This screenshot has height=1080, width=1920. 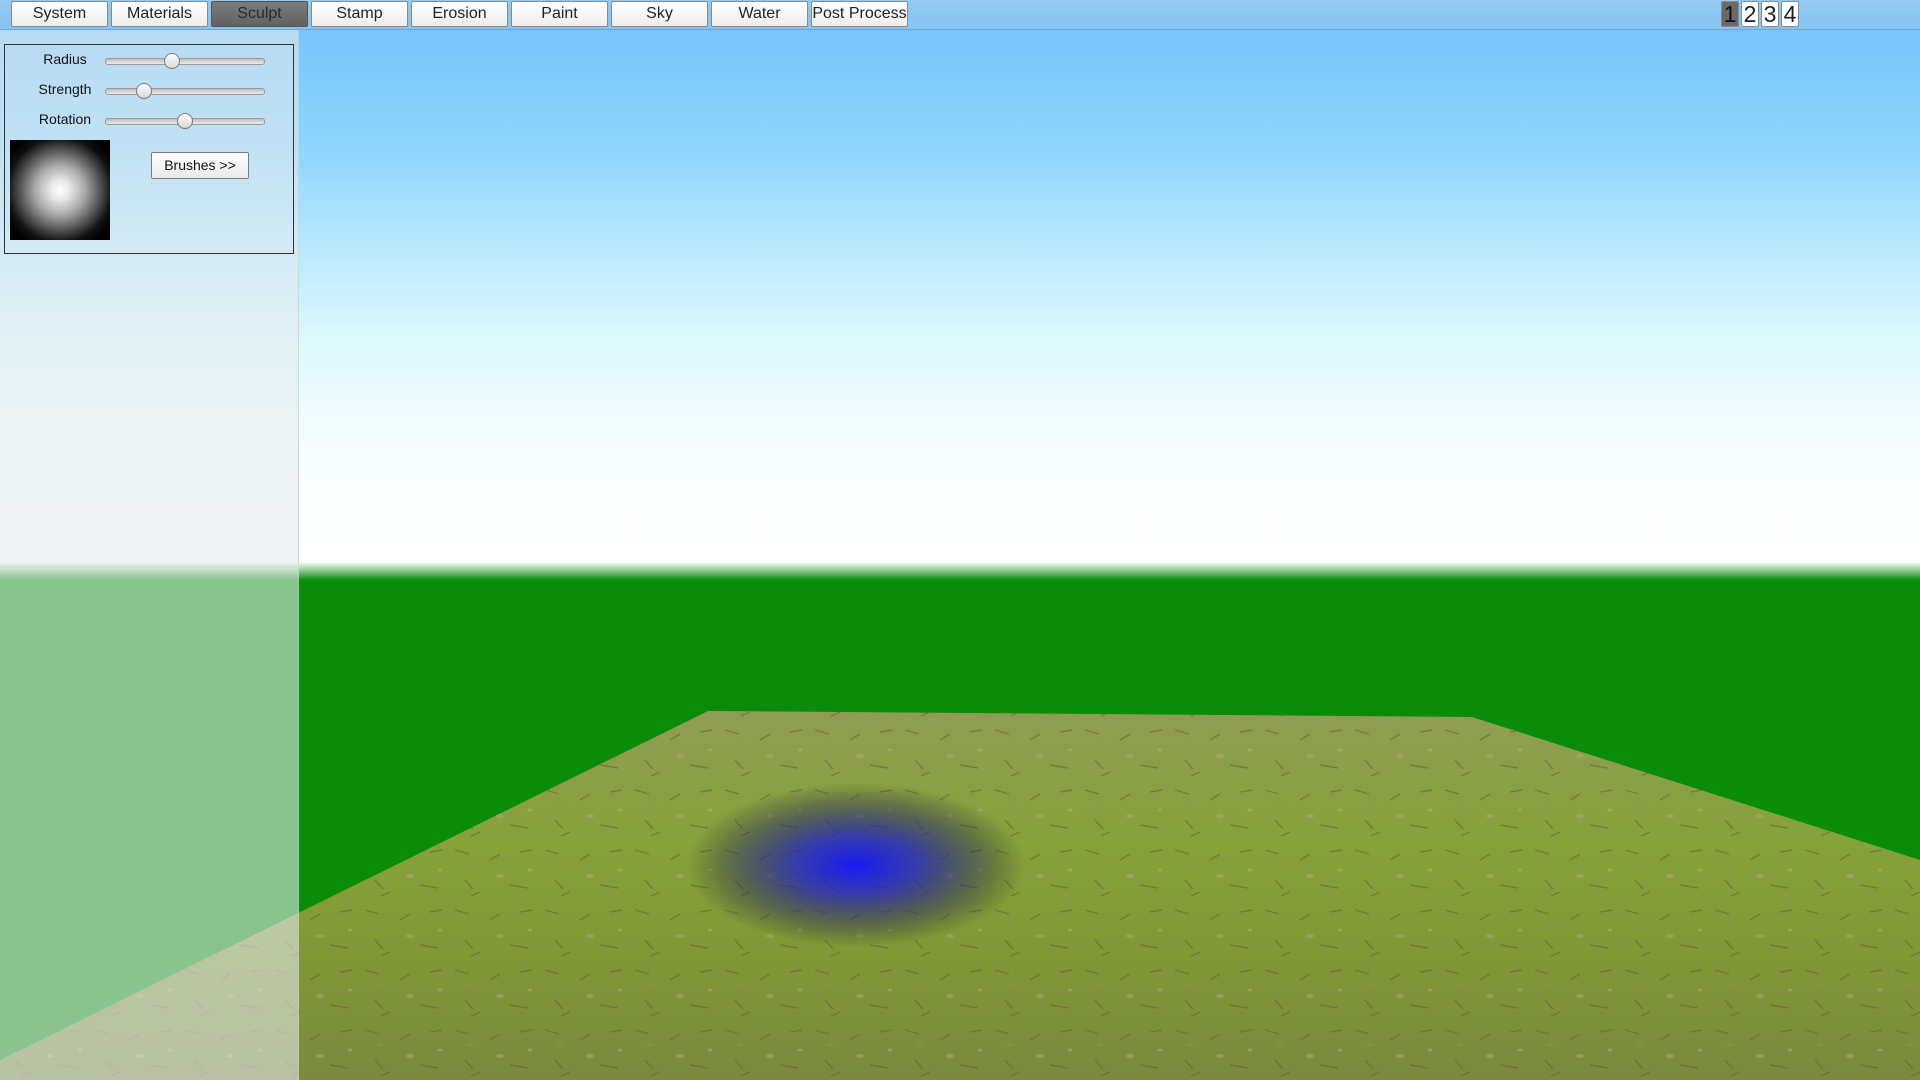 What do you see at coordinates (149, 149) in the screenshot?
I see `brush-settings-group: Radius Strength Rotation Brushes >>` at bounding box center [149, 149].